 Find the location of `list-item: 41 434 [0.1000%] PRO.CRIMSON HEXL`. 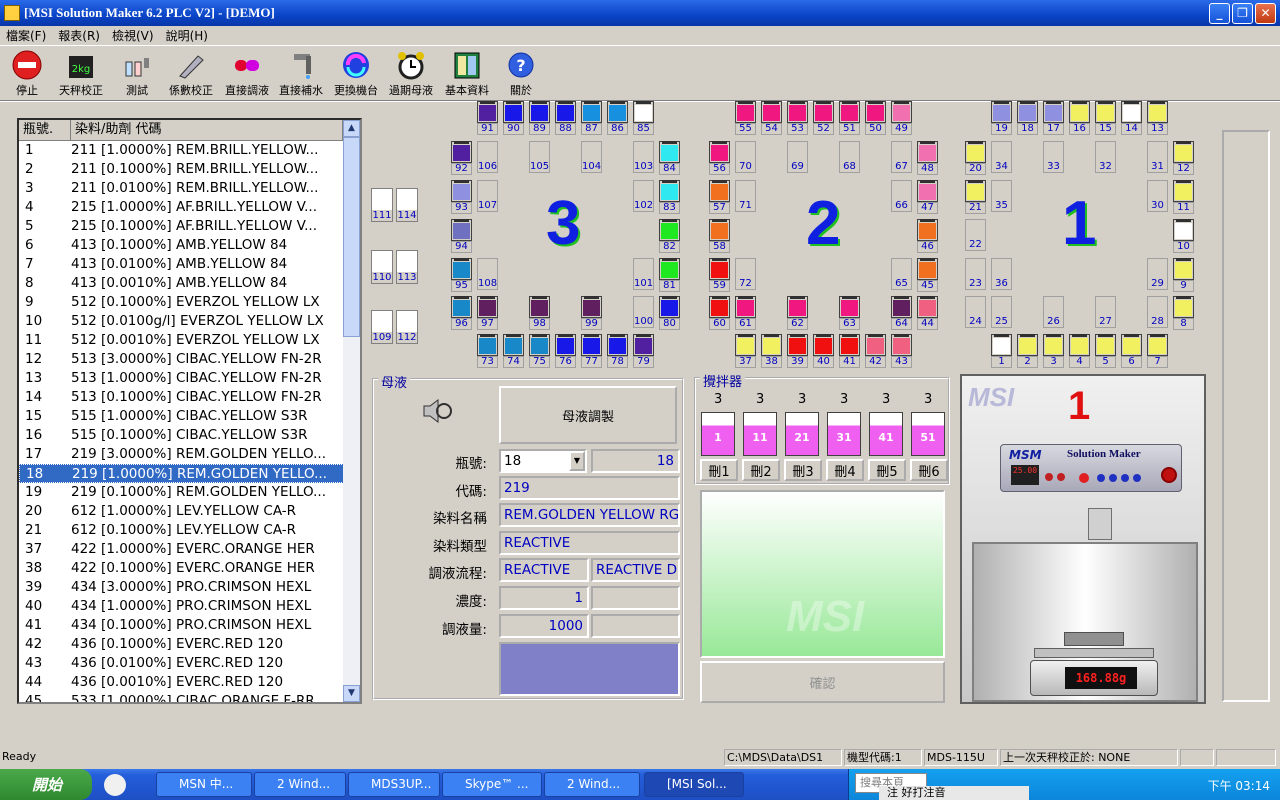

list-item: 41 434 [0.1000%] PRO.CRIMSON HEXL is located at coordinates (189, 625).